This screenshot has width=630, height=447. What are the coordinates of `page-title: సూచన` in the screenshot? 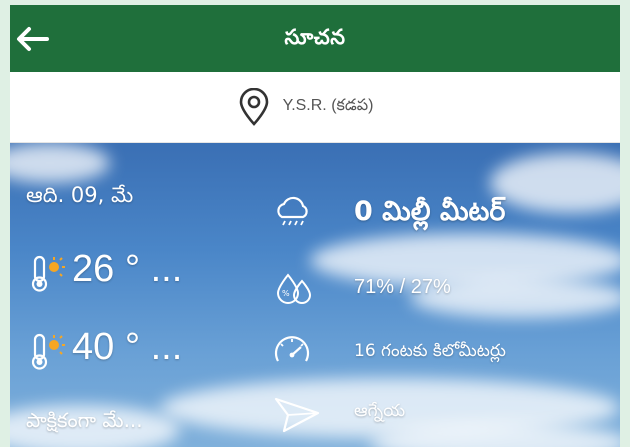 It's located at (315, 37).